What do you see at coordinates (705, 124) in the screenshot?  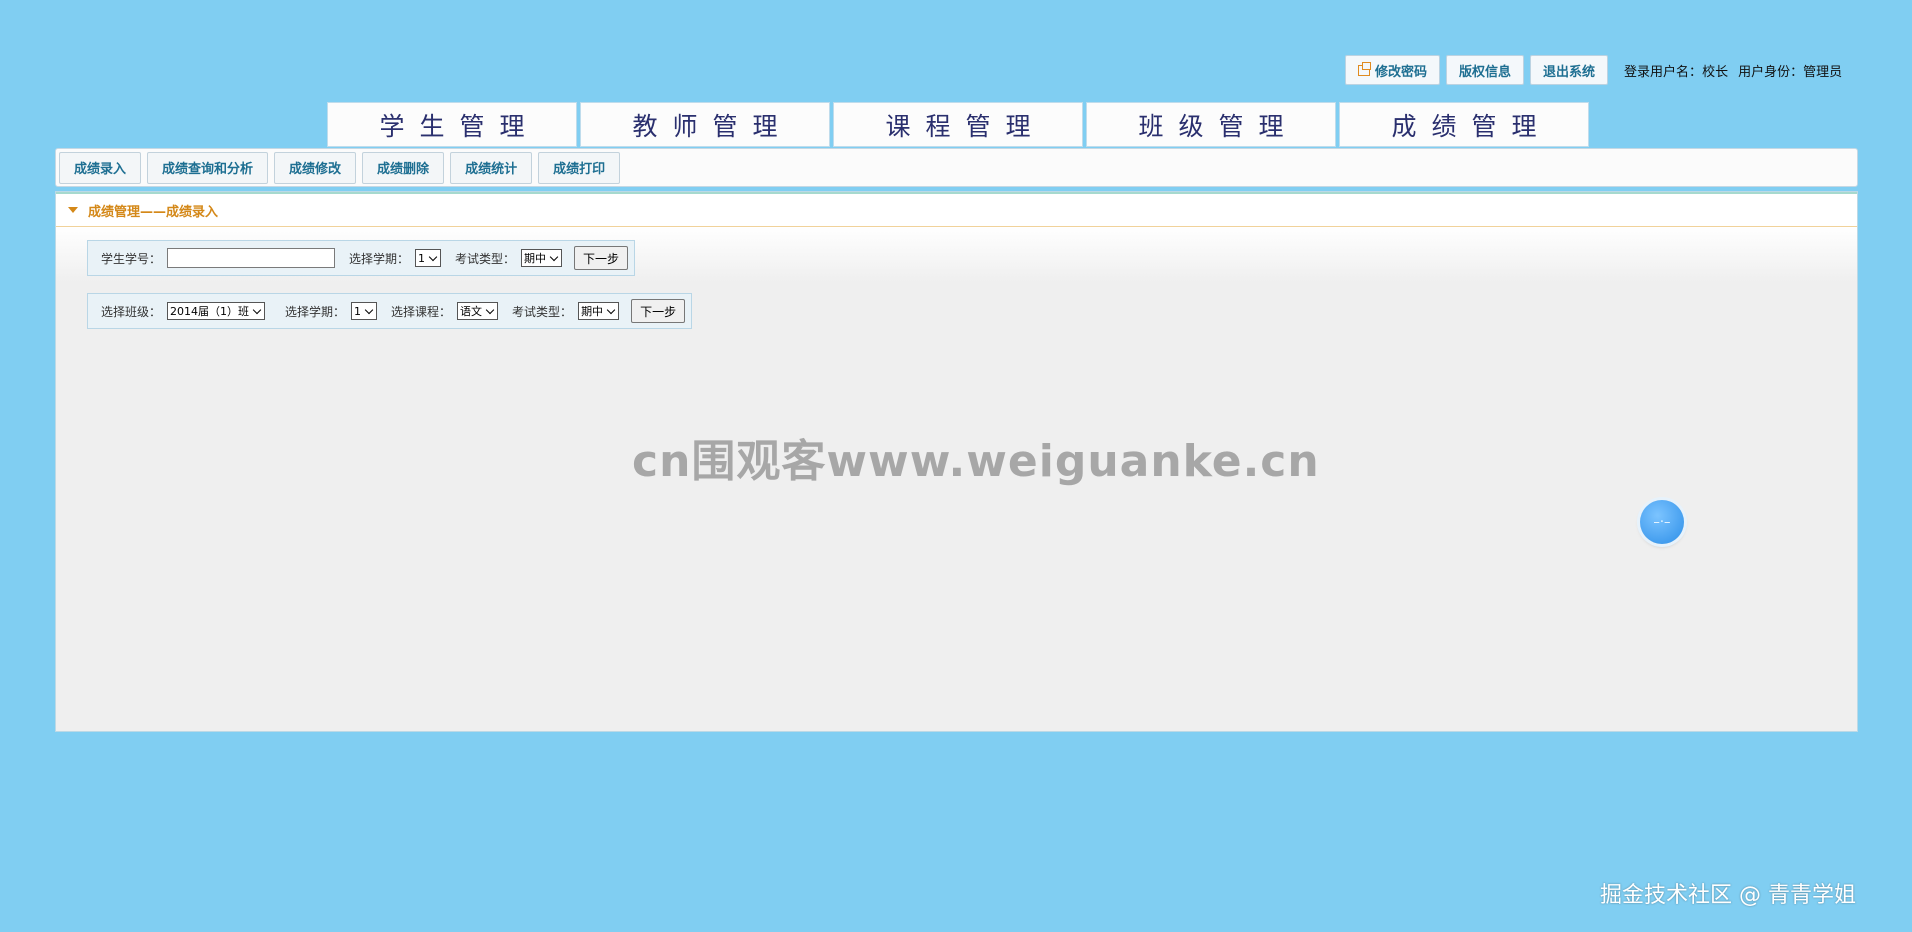 I see `tab-teacher-management: 教师管理` at bounding box center [705, 124].